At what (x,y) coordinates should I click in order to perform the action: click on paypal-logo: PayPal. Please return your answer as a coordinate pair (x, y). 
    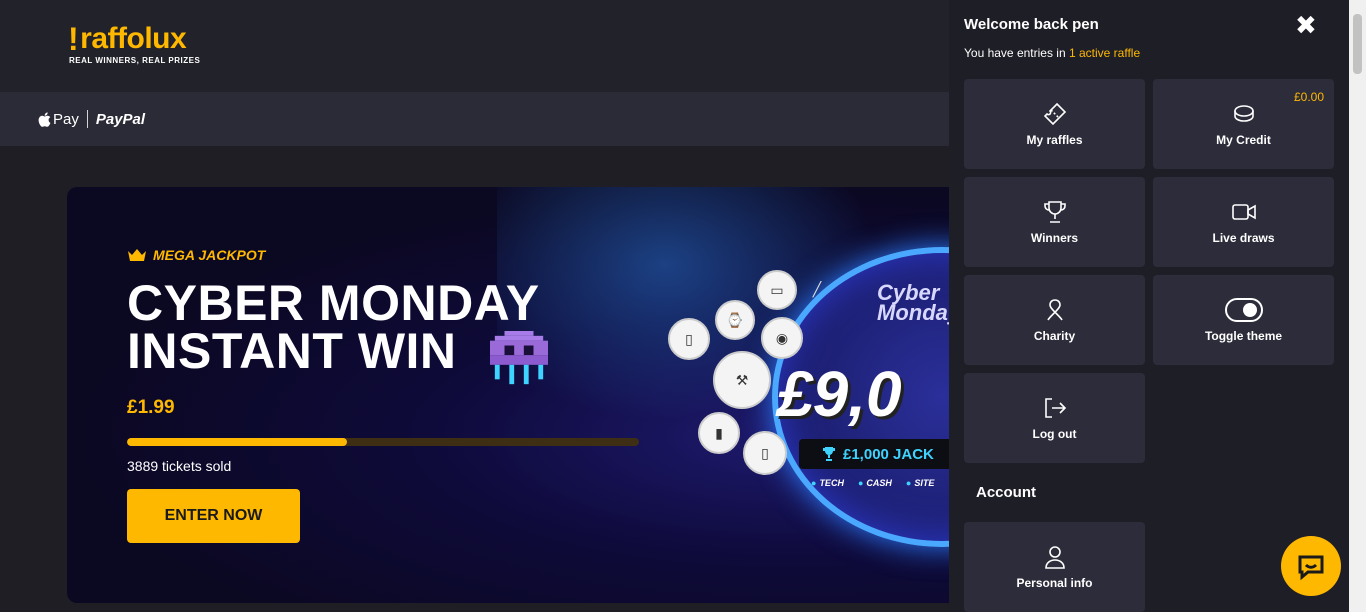
    Looking at the image, I should click on (120, 119).